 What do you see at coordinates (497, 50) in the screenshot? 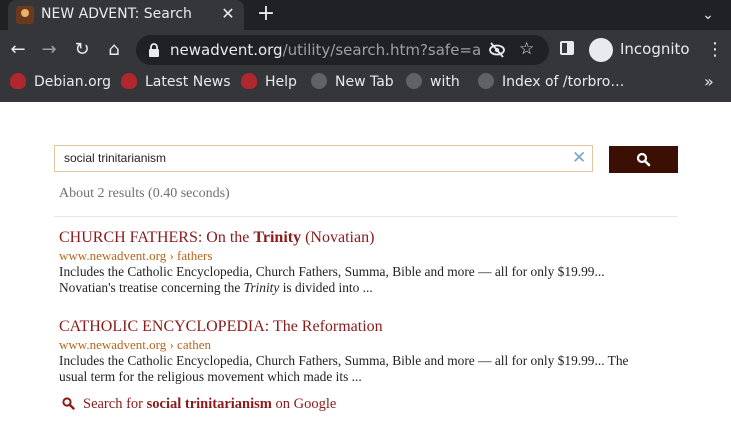
I see `eye-off-icon` at bounding box center [497, 50].